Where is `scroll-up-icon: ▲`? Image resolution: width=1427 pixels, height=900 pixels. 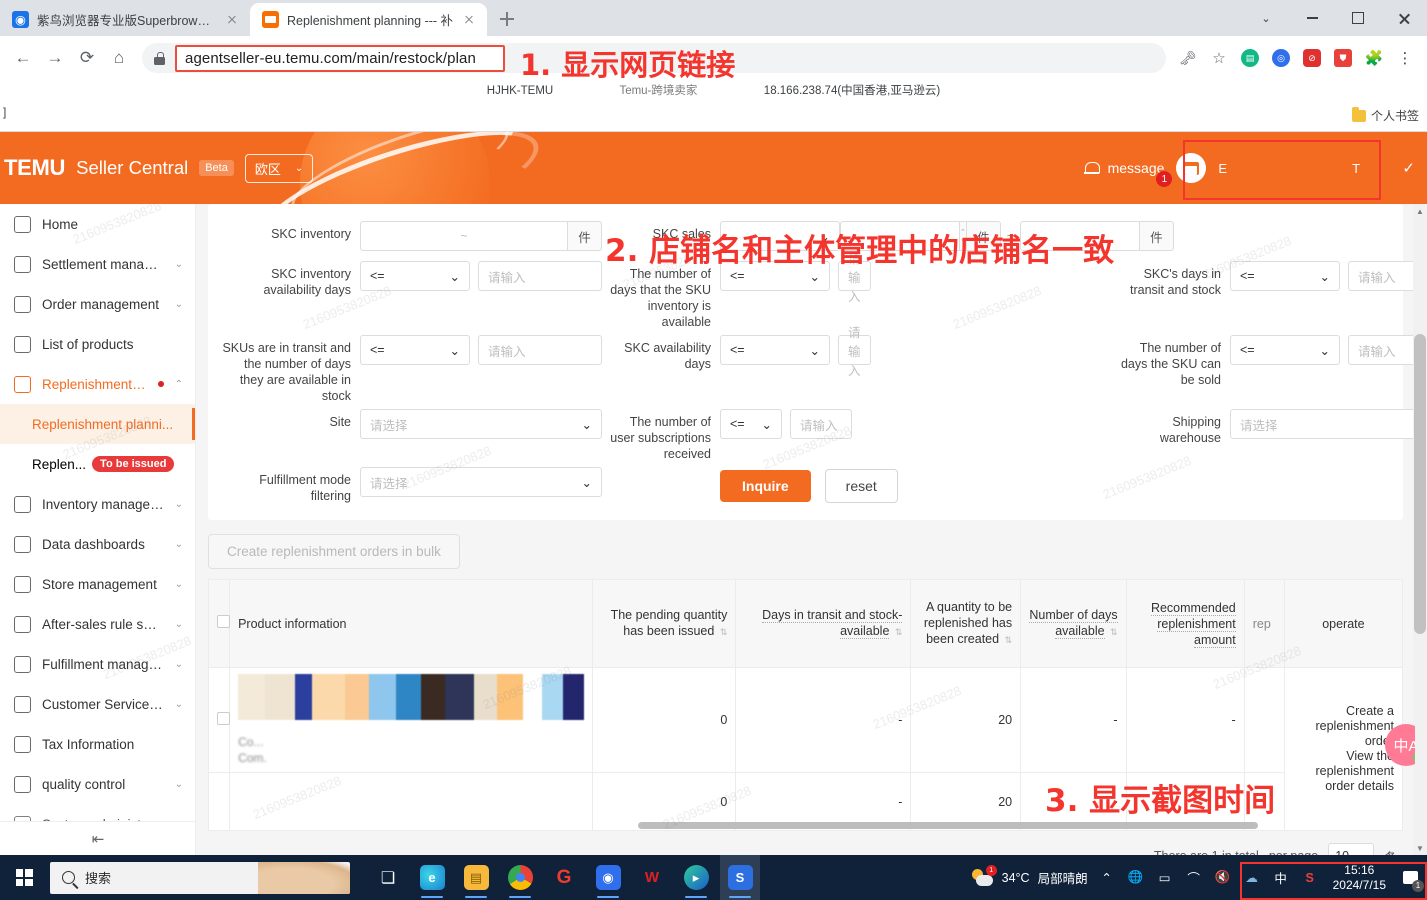 scroll-up-icon: ▲ is located at coordinates (1420, 211).